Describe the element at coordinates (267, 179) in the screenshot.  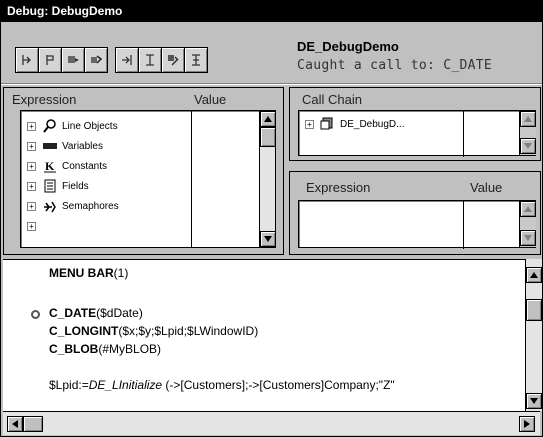
I see `expression-scrollbar` at that location.